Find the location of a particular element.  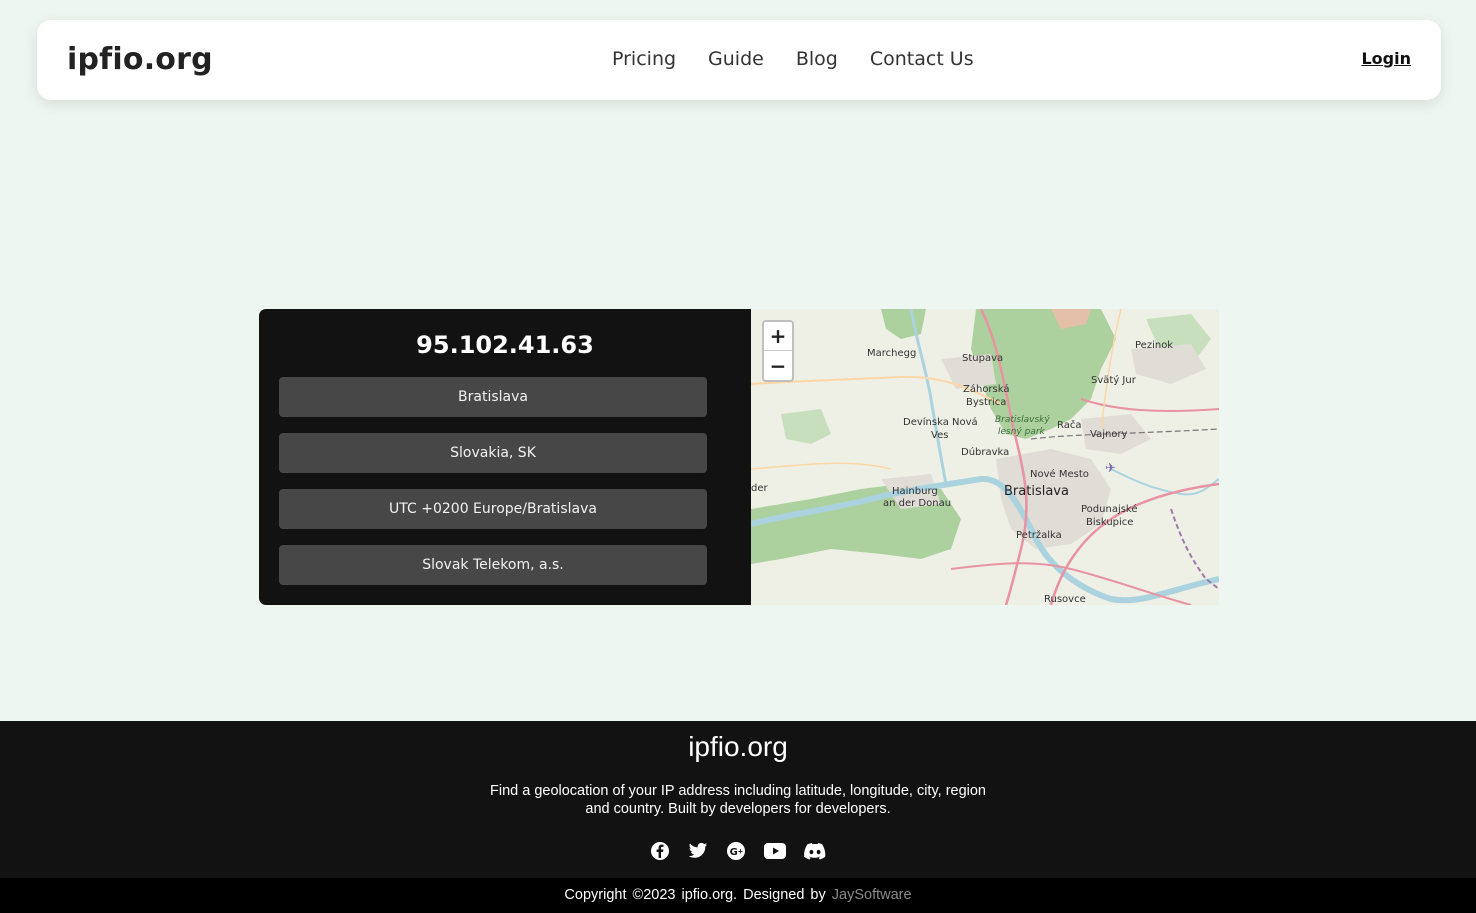

isp-field: Slovak Telekom, a.s. is located at coordinates (493, 565).